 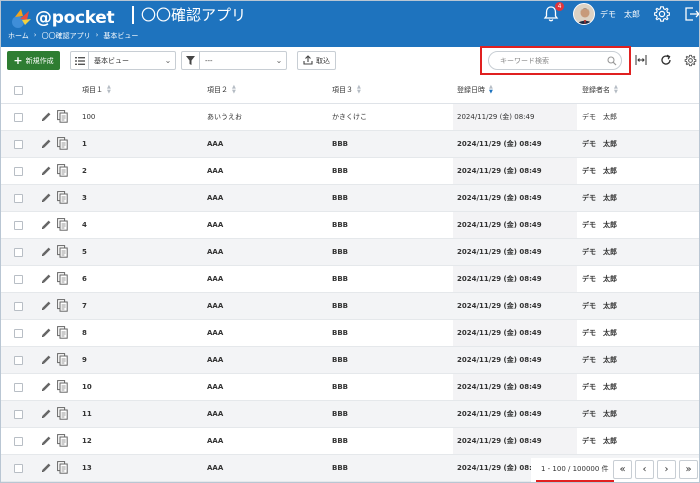 What do you see at coordinates (600, 90) in the screenshot?
I see `column-header-registered-by: 登録者名 ▲ ▼` at bounding box center [600, 90].